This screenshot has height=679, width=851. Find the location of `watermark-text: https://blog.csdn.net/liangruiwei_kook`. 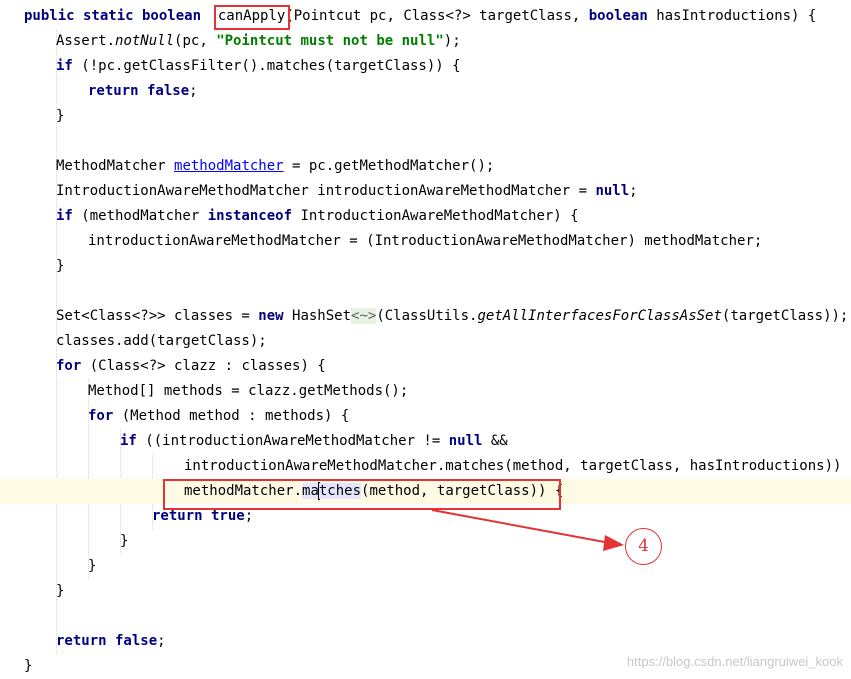

watermark-text: https://blog.csdn.net/liangruiwei_kook is located at coordinates (734, 661).